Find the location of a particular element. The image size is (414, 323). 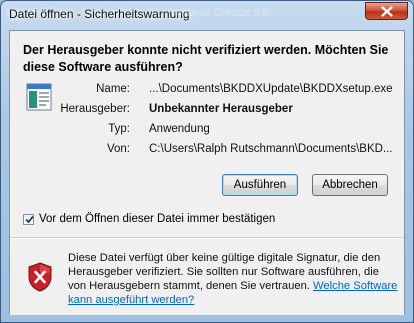

detail-label: Herausgeber: is located at coordinates (95, 109).